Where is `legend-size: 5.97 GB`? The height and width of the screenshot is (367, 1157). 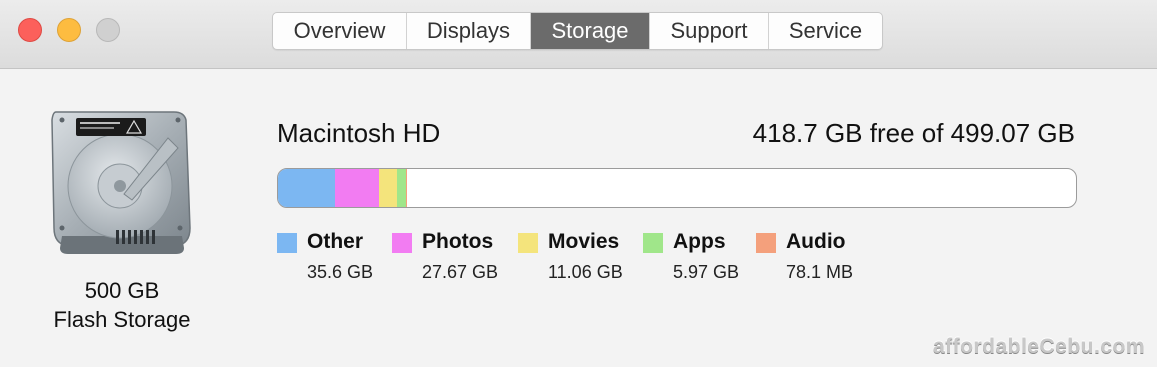 legend-size: 5.97 GB is located at coordinates (706, 272).